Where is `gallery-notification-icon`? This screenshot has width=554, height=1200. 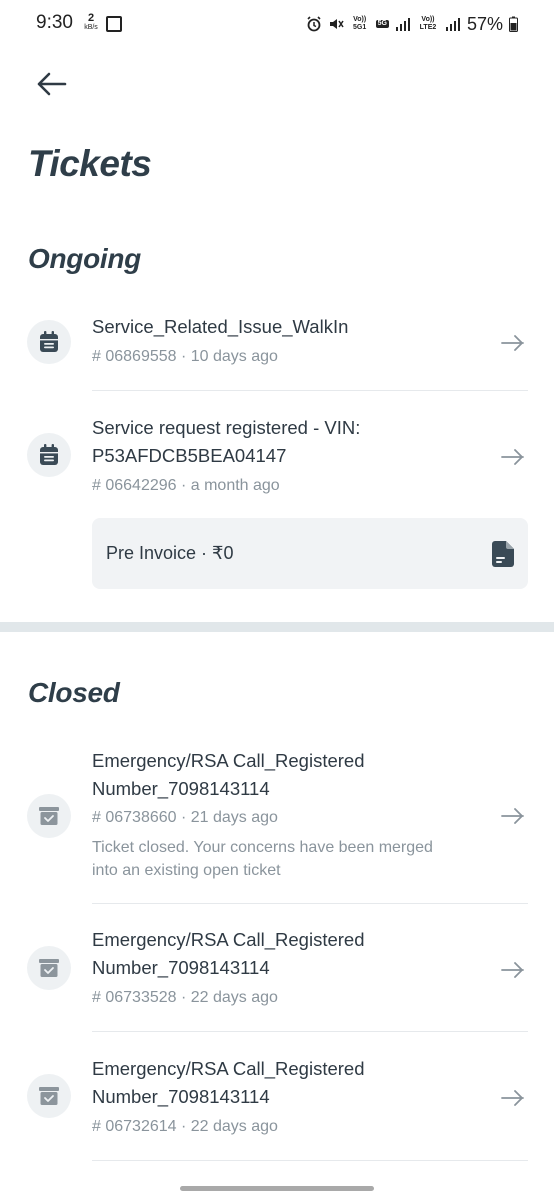 gallery-notification-icon is located at coordinates (114, 24).